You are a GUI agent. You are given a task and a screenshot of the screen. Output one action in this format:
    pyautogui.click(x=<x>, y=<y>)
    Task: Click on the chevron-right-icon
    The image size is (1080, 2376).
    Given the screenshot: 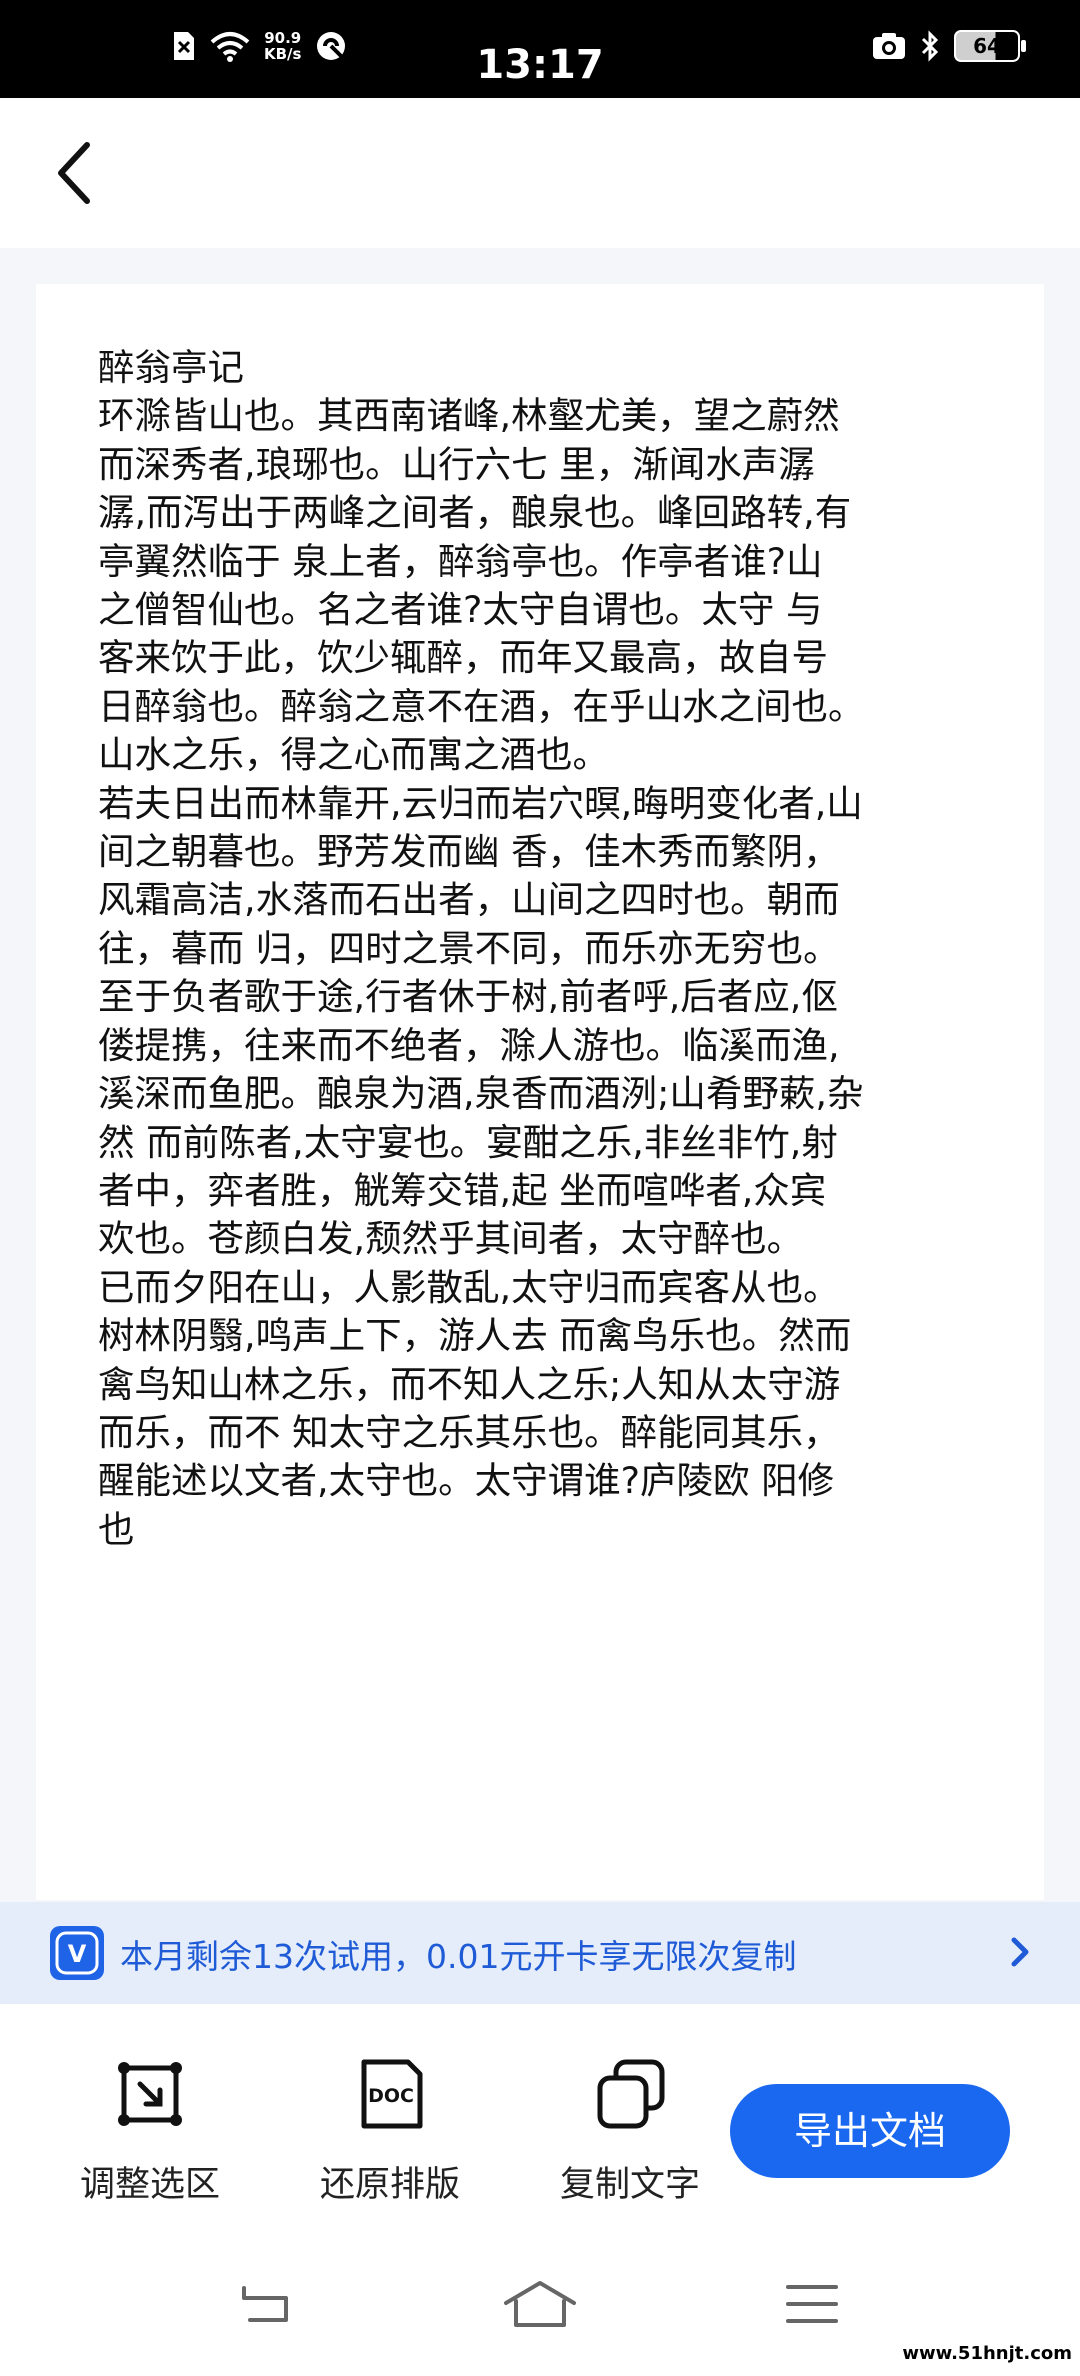 What is the action you would take?
    pyautogui.click(x=1020, y=1952)
    